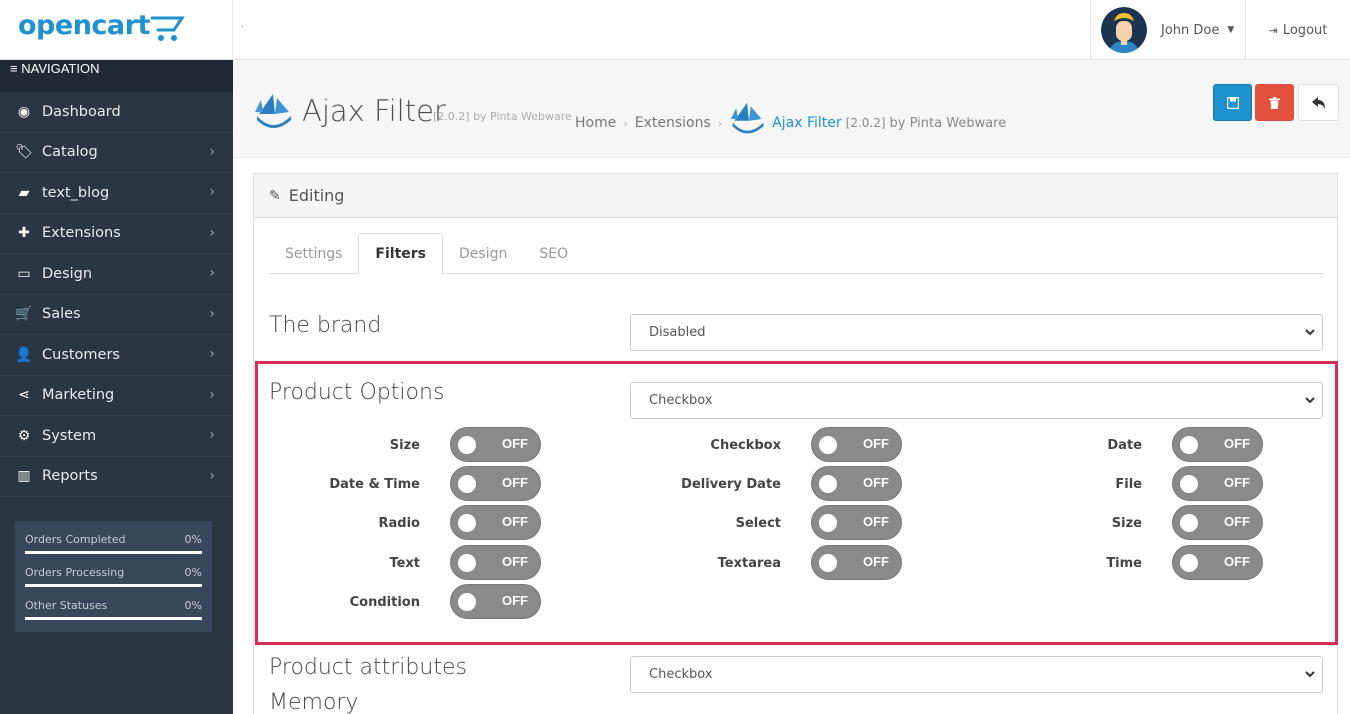 This screenshot has height=714, width=1350. What do you see at coordinates (673, 123) in the screenshot?
I see `breadcrumb-extensions: Extensions` at bounding box center [673, 123].